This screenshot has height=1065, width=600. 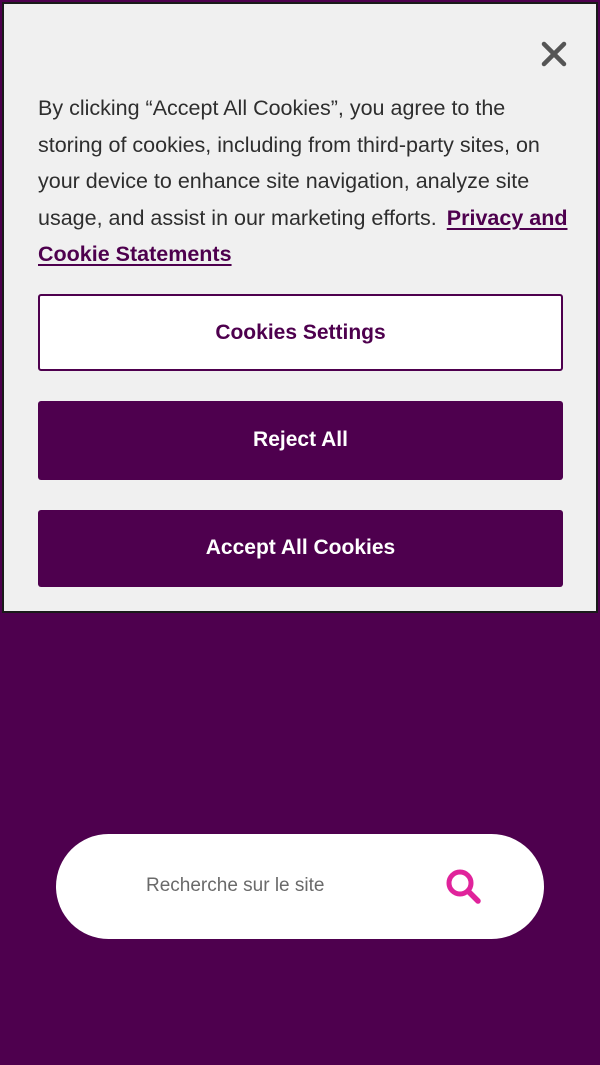 I want to click on cookies-settings-button: Cookies Settings, so click(x=300, y=332).